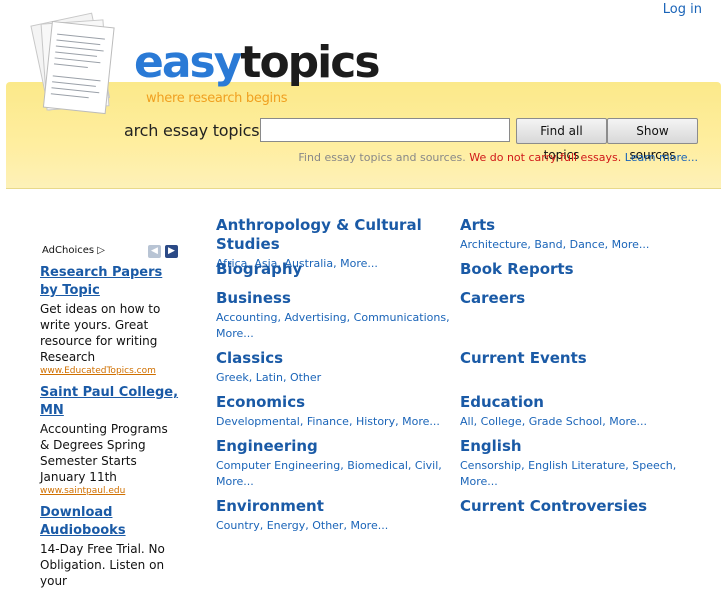 This screenshot has width=727, height=597. Describe the element at coordinates (561, 140) in the screenshot. I see `find-all-topics-button: Find all topics` at that location.